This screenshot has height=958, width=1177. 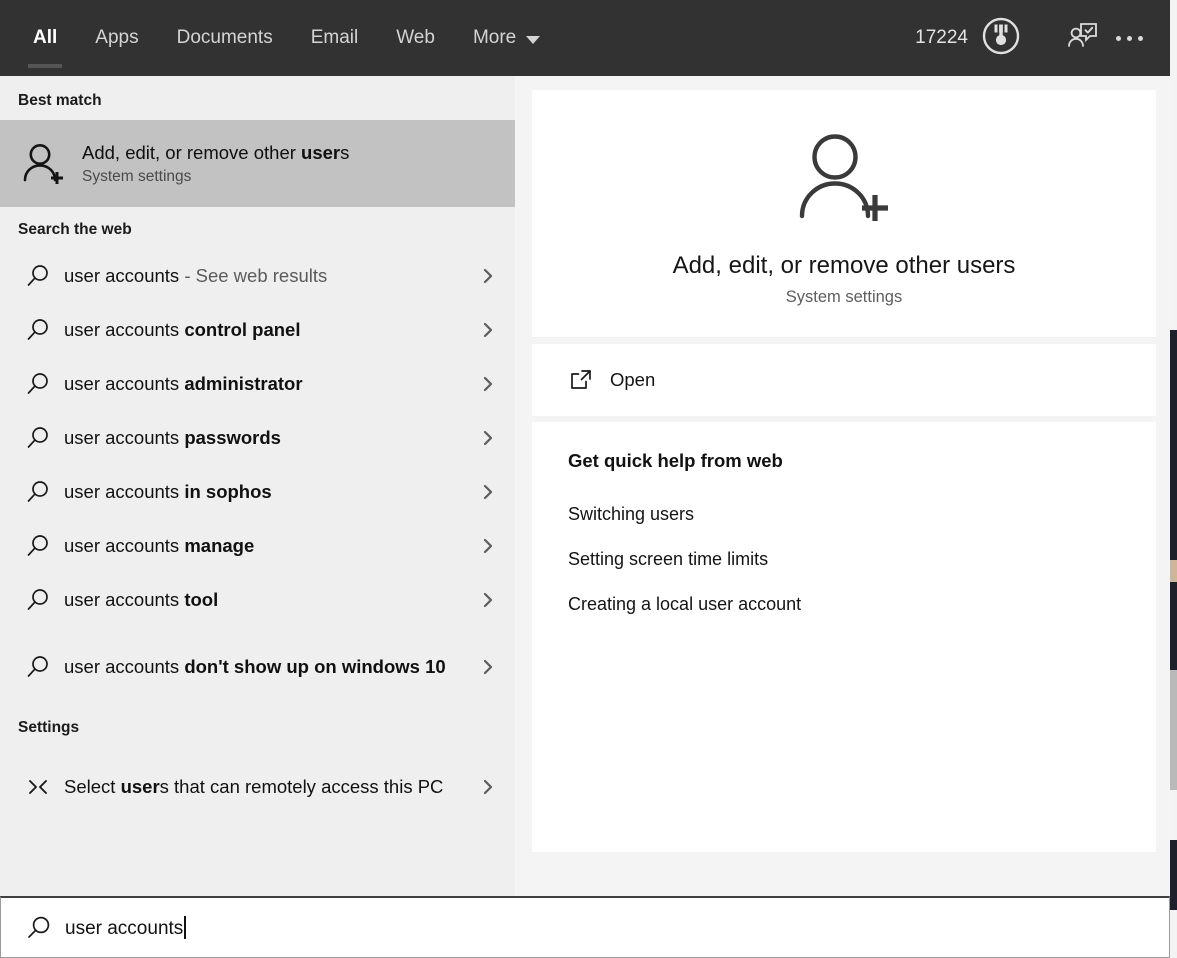 What do you see at coordinates (228, 492) in the screenshot?
I see `web-result-bold: in sophos` at bounding box center [228, 492].